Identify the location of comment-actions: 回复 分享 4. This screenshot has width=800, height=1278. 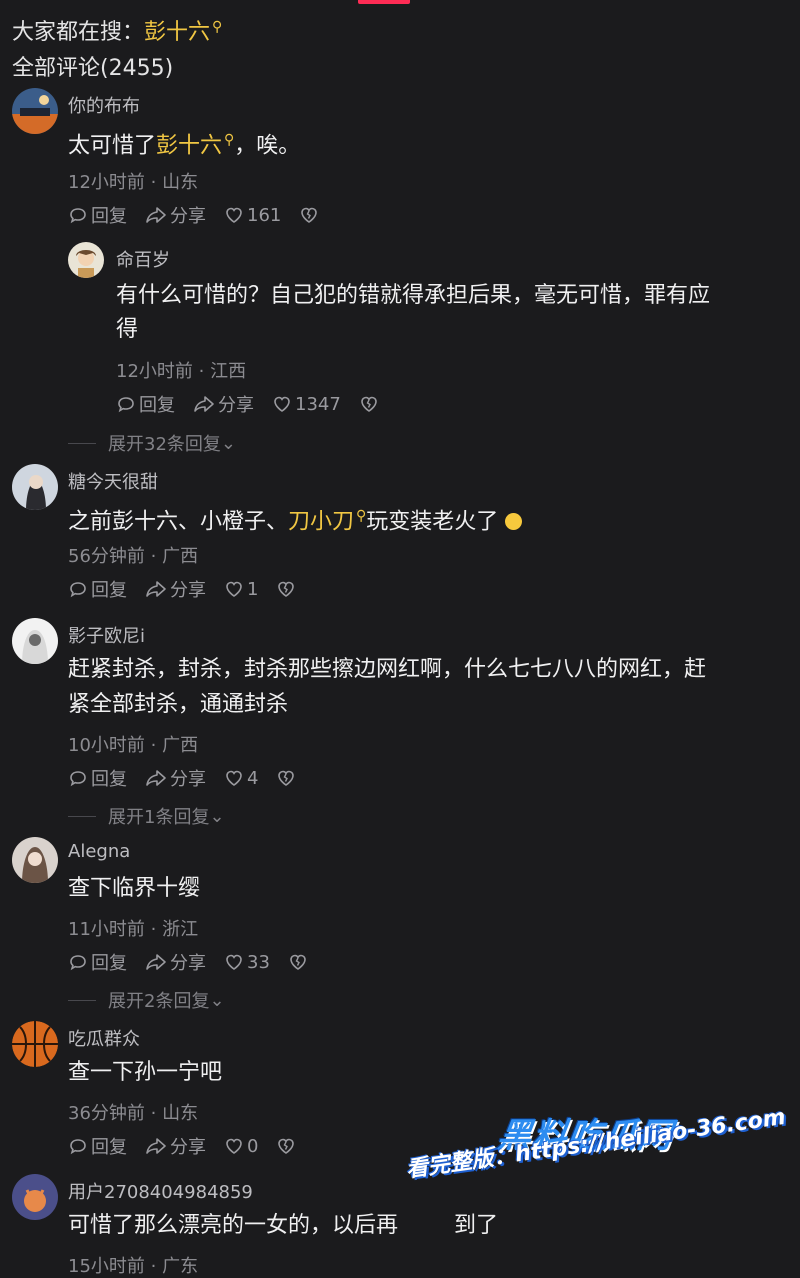
(192, 778).